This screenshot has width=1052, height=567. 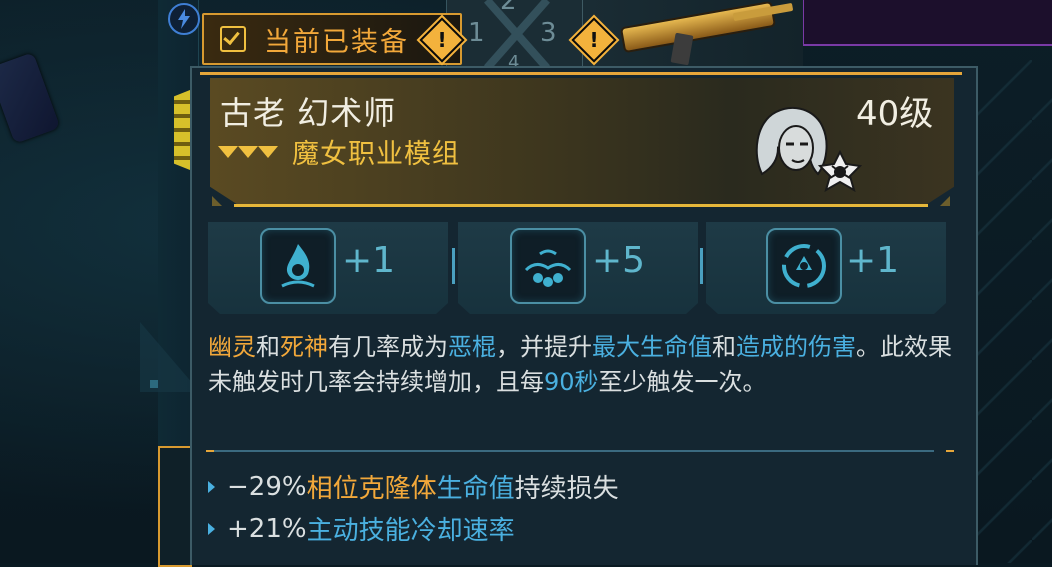 What do you see at coordinates (371, 489) in the screenshot?
I see `bonus-text: 相位克隆体` at bounding box center [371, 489].